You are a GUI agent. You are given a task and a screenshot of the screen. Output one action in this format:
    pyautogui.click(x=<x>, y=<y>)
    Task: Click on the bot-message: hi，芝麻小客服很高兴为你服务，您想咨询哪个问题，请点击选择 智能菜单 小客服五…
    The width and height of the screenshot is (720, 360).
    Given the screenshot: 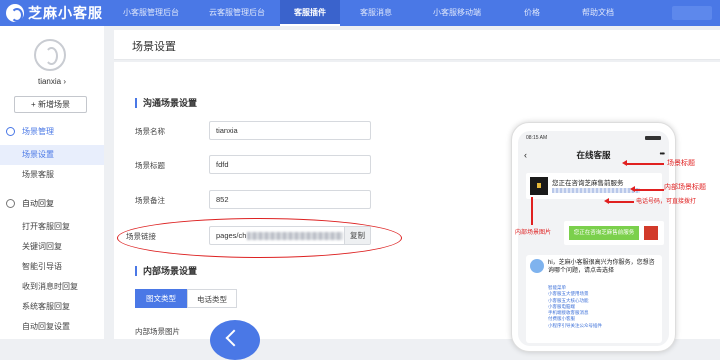 What is the action you would take?
    pyautogui.click(x=594, y=299)
    